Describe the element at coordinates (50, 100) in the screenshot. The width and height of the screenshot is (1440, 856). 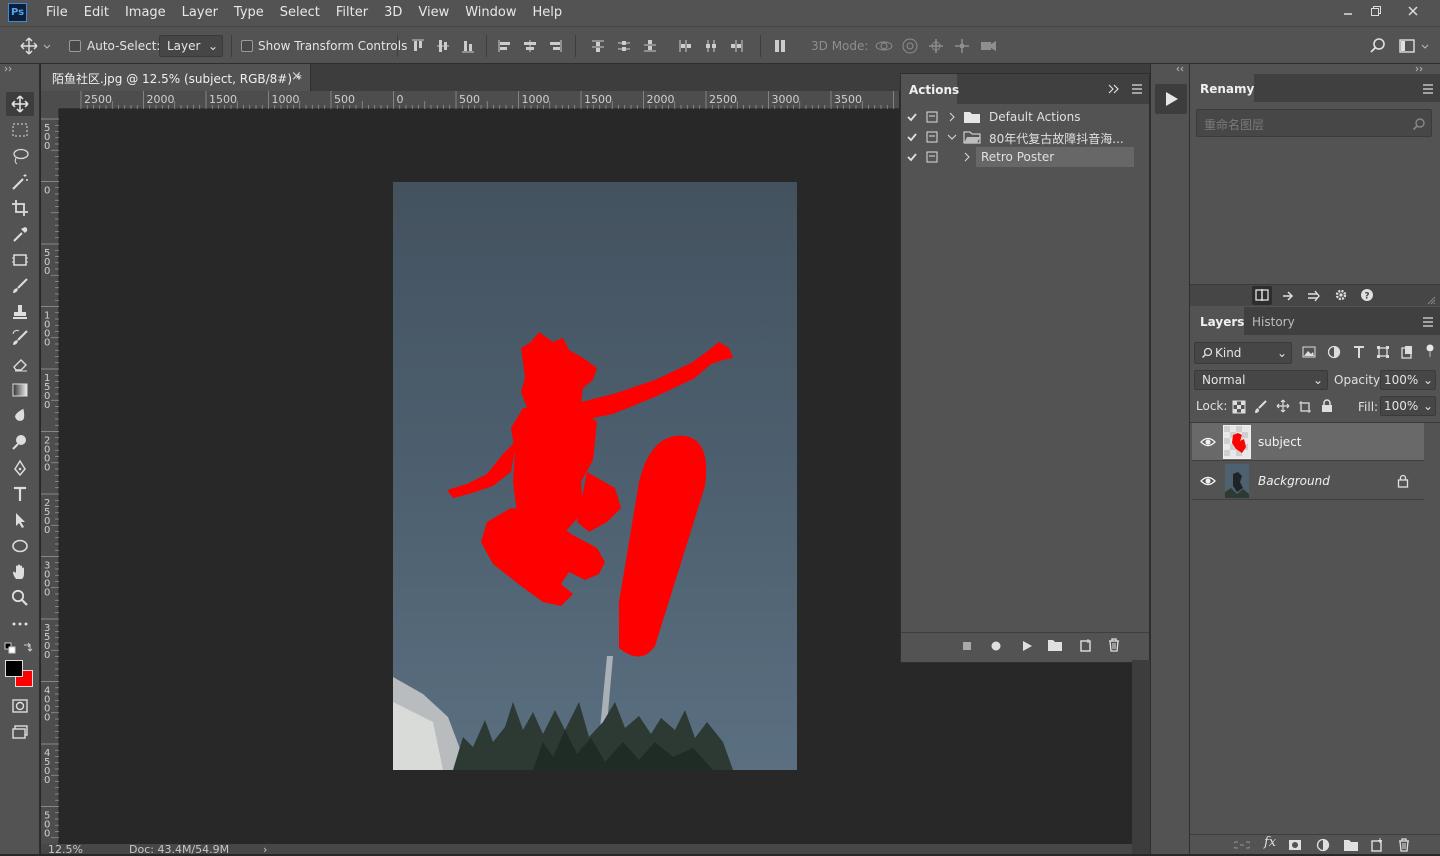
I see `ruler-origin` at that location.